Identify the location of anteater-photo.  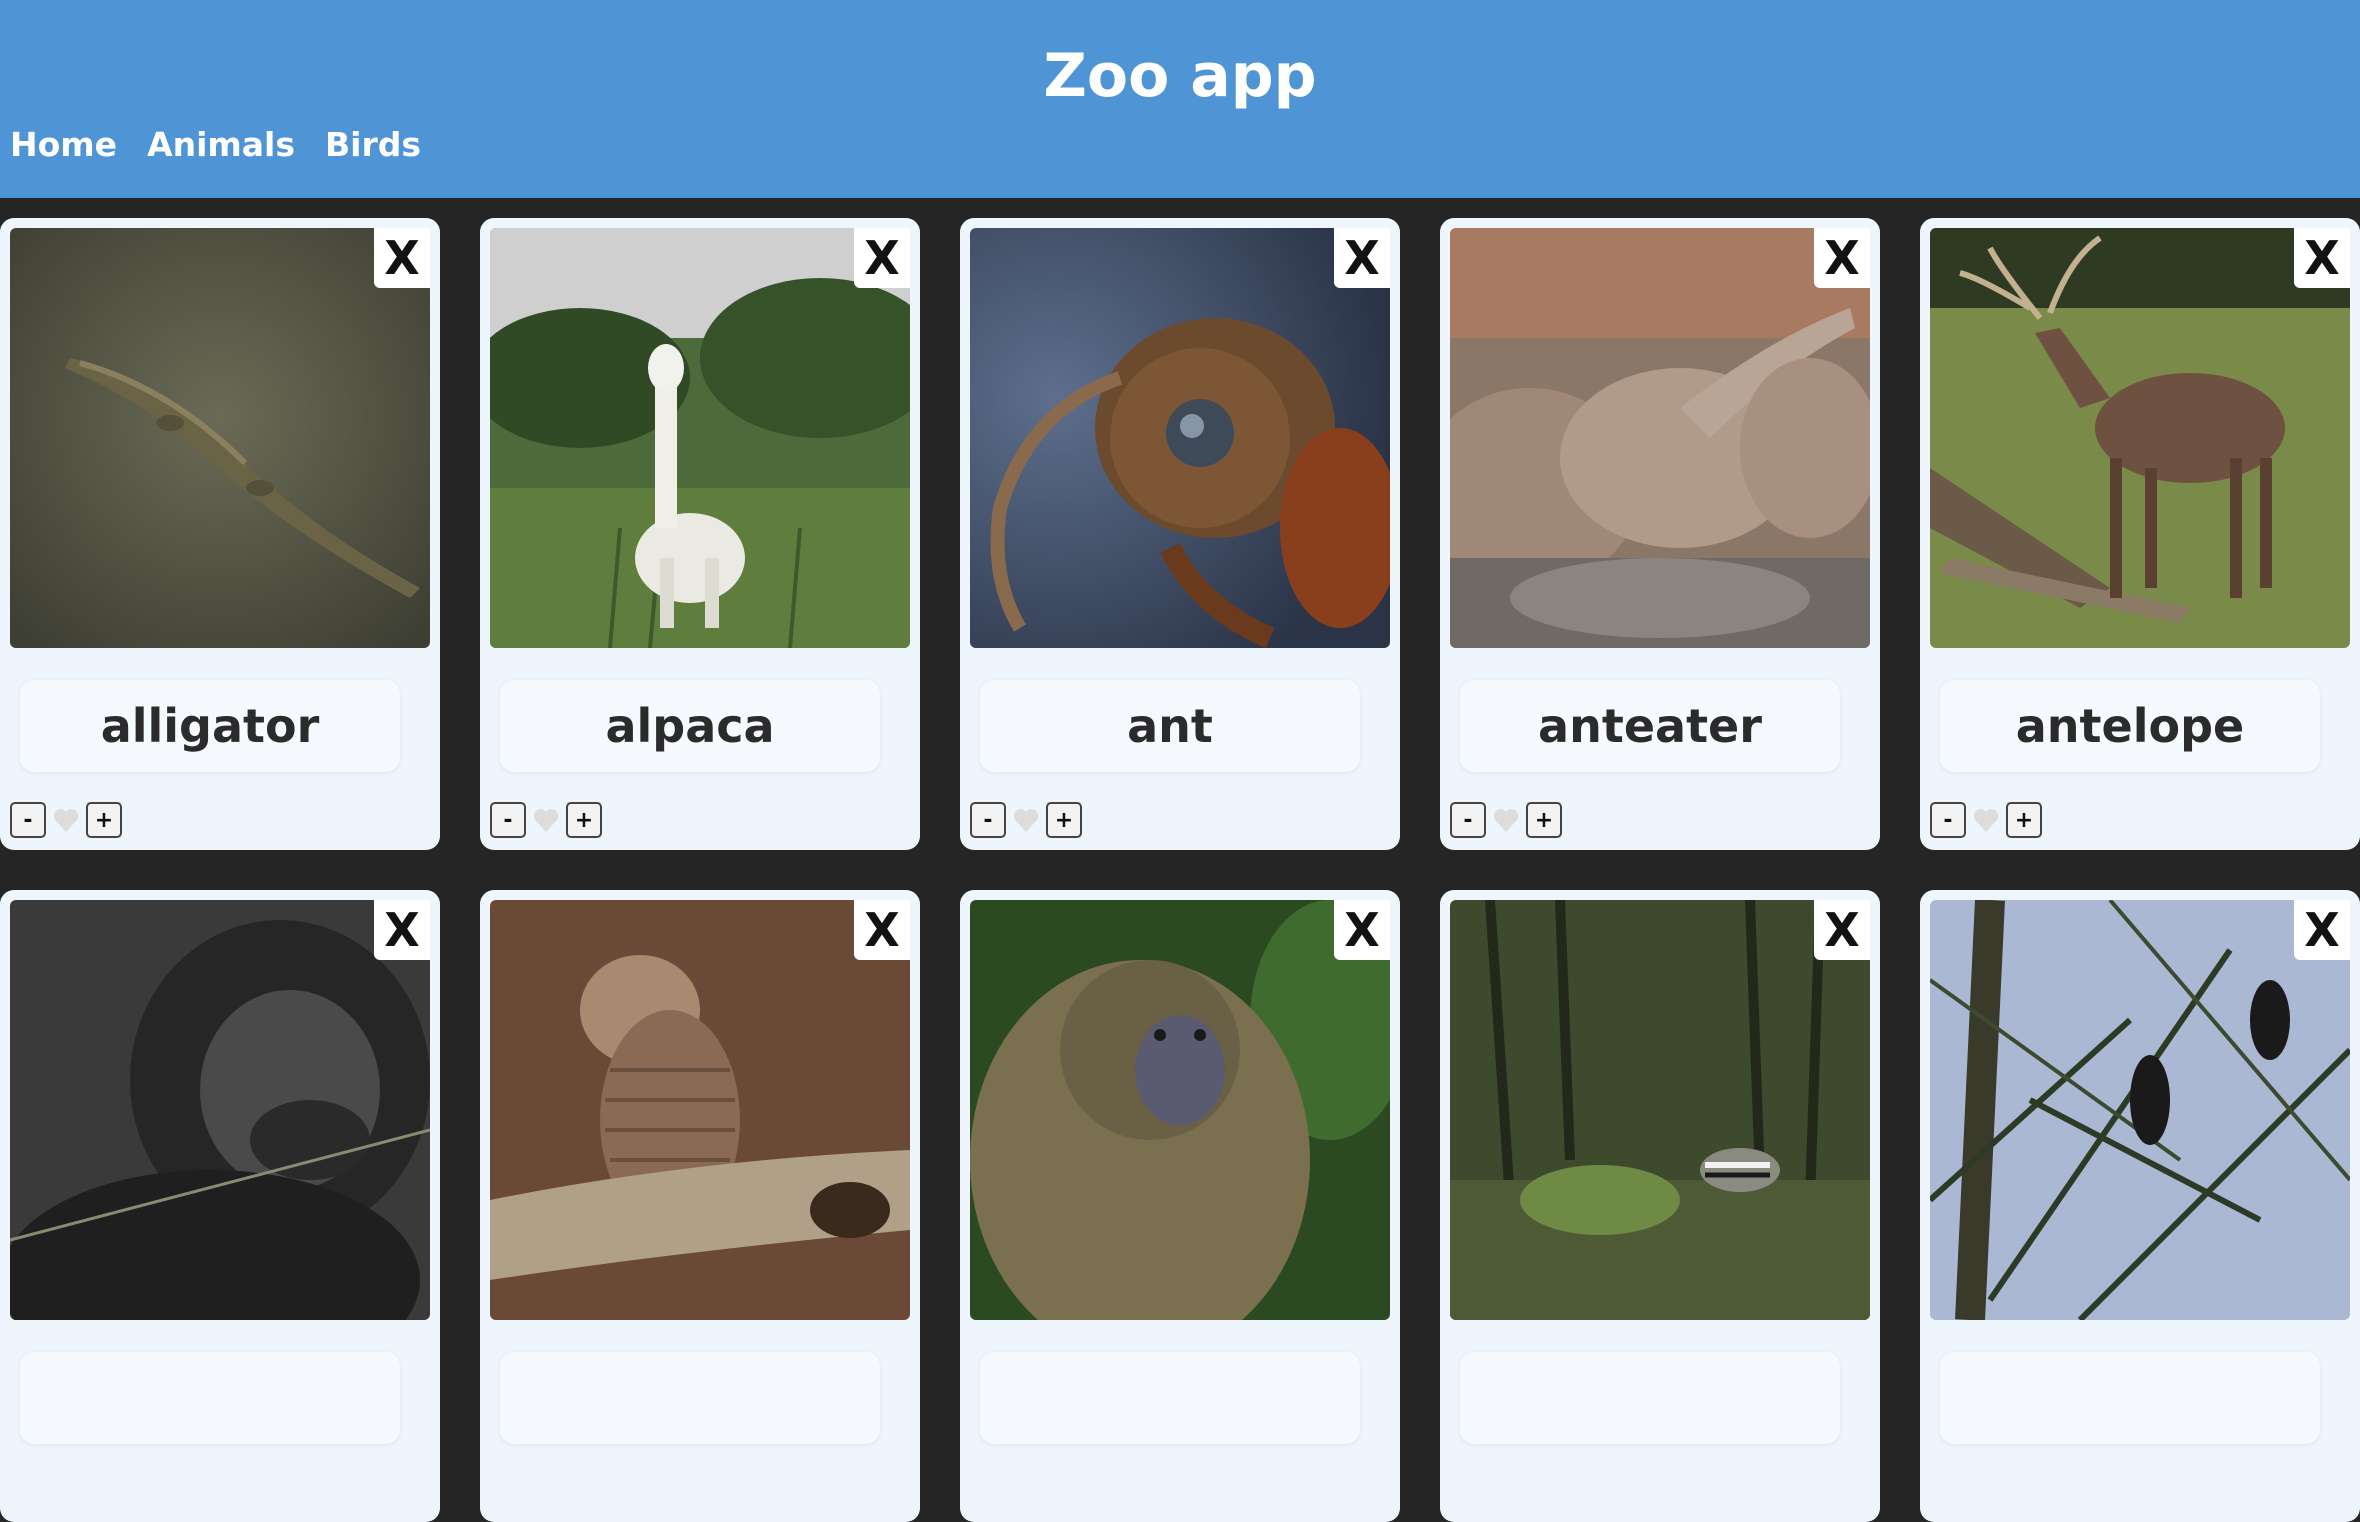
(1660, 438).